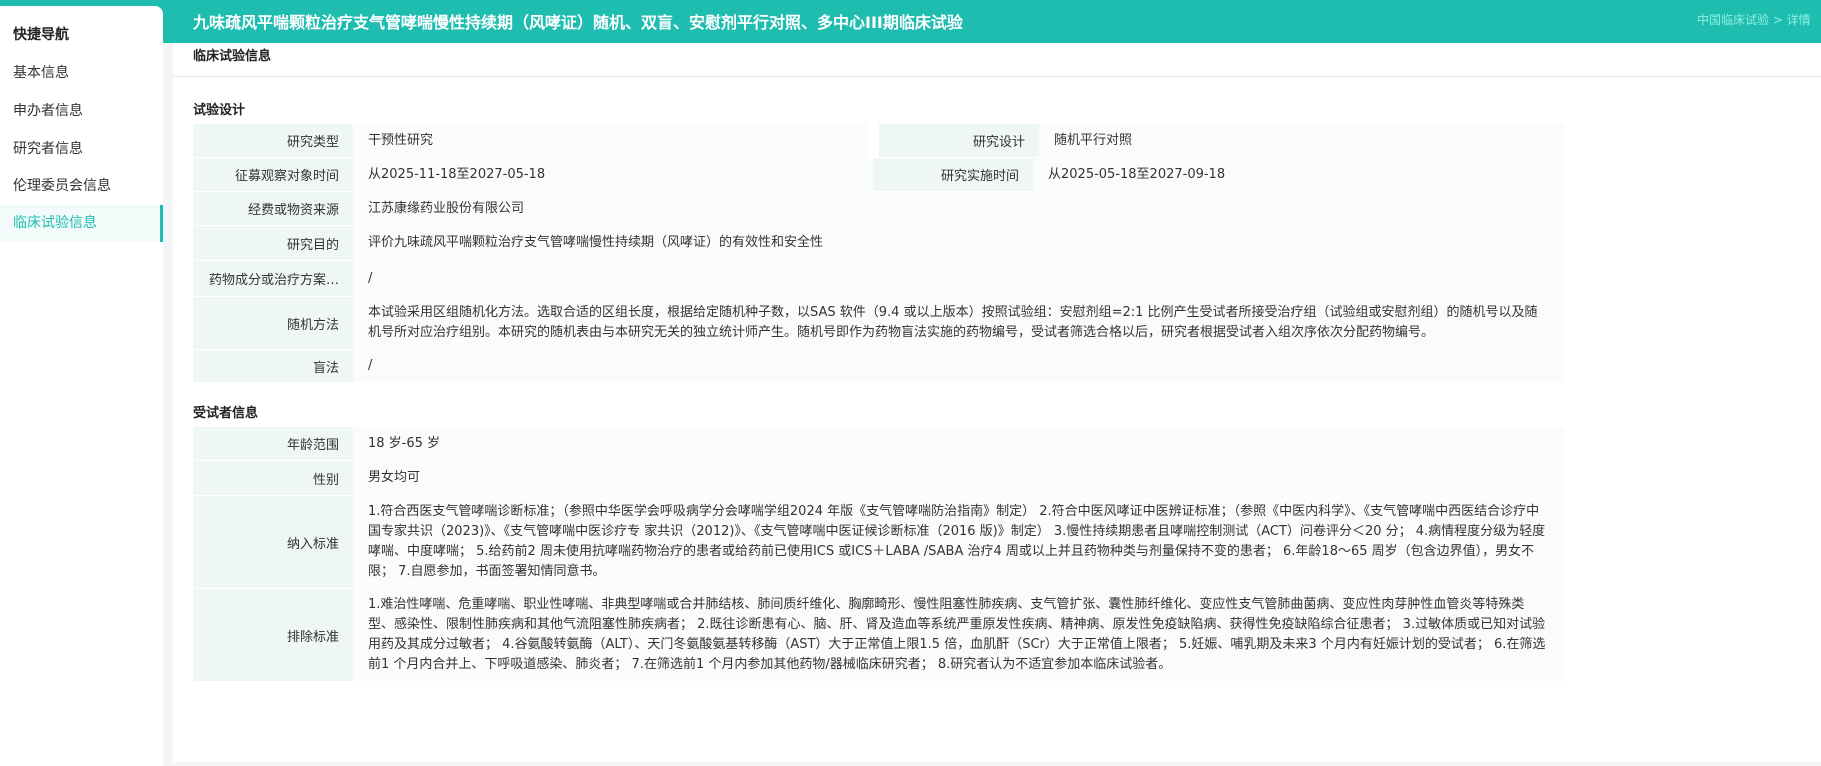 This screenshot has width=1821, height=766. I want to click on table-row: 年龄范围 18 岁-65 岁, so click(879, 443).